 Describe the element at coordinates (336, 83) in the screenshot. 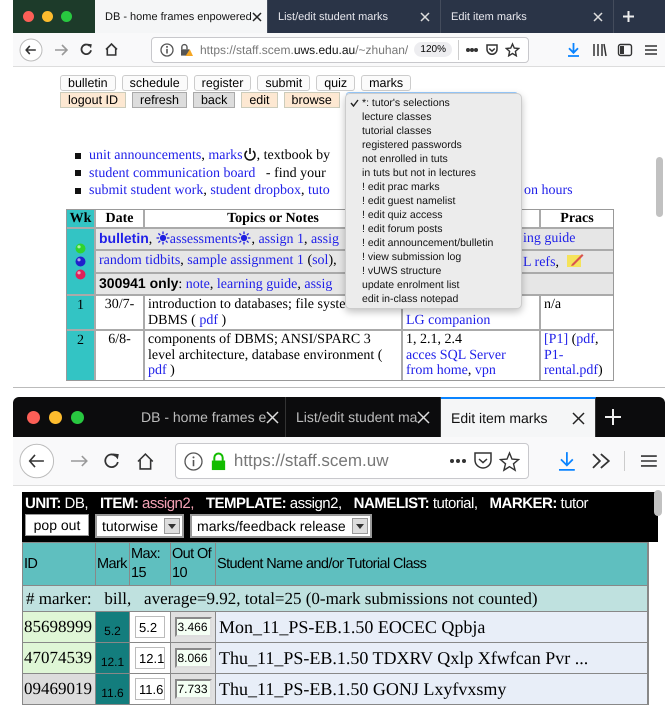

I see `nav-button: quiz` at that location.